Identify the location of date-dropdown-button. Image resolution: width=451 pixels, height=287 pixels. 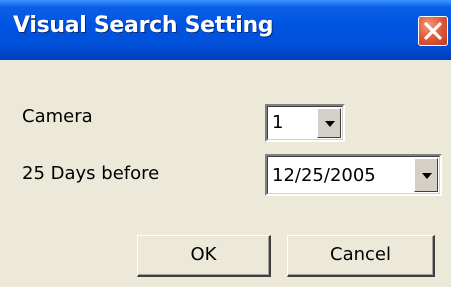
(426, 175).